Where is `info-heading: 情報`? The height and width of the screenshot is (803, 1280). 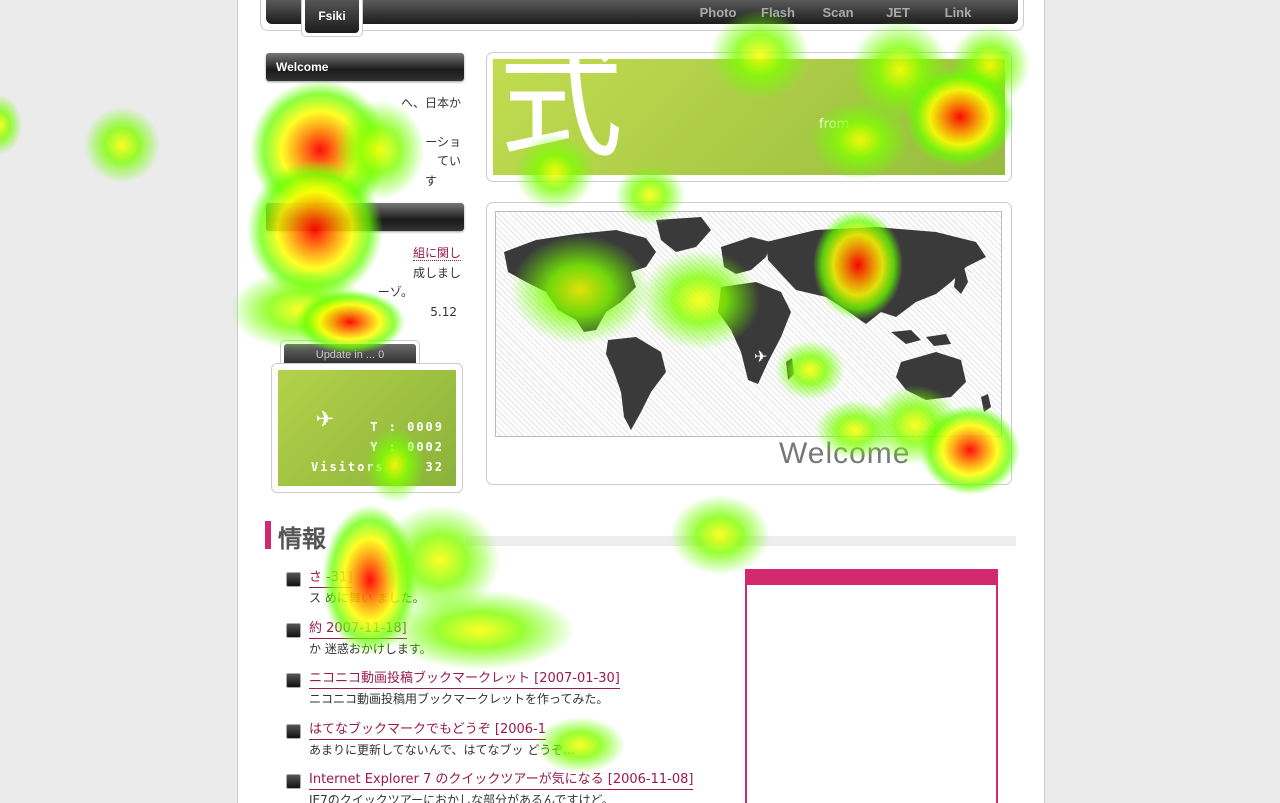
info-heading: 情報 is located at coordinates (302, 539).